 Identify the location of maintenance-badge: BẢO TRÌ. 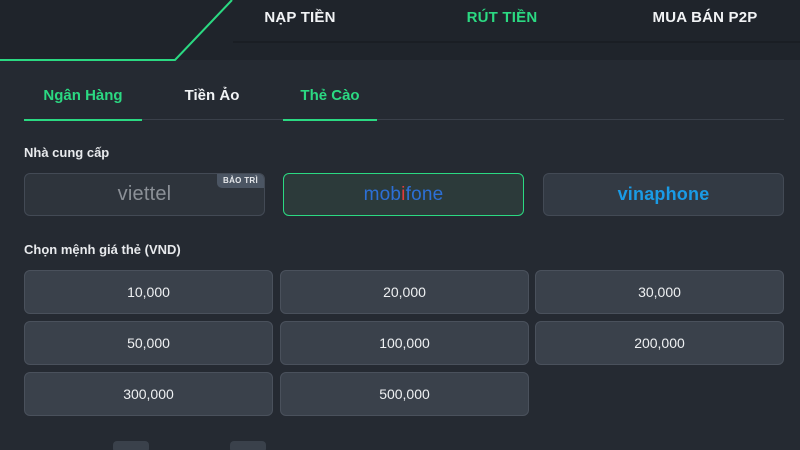
(240, 181).